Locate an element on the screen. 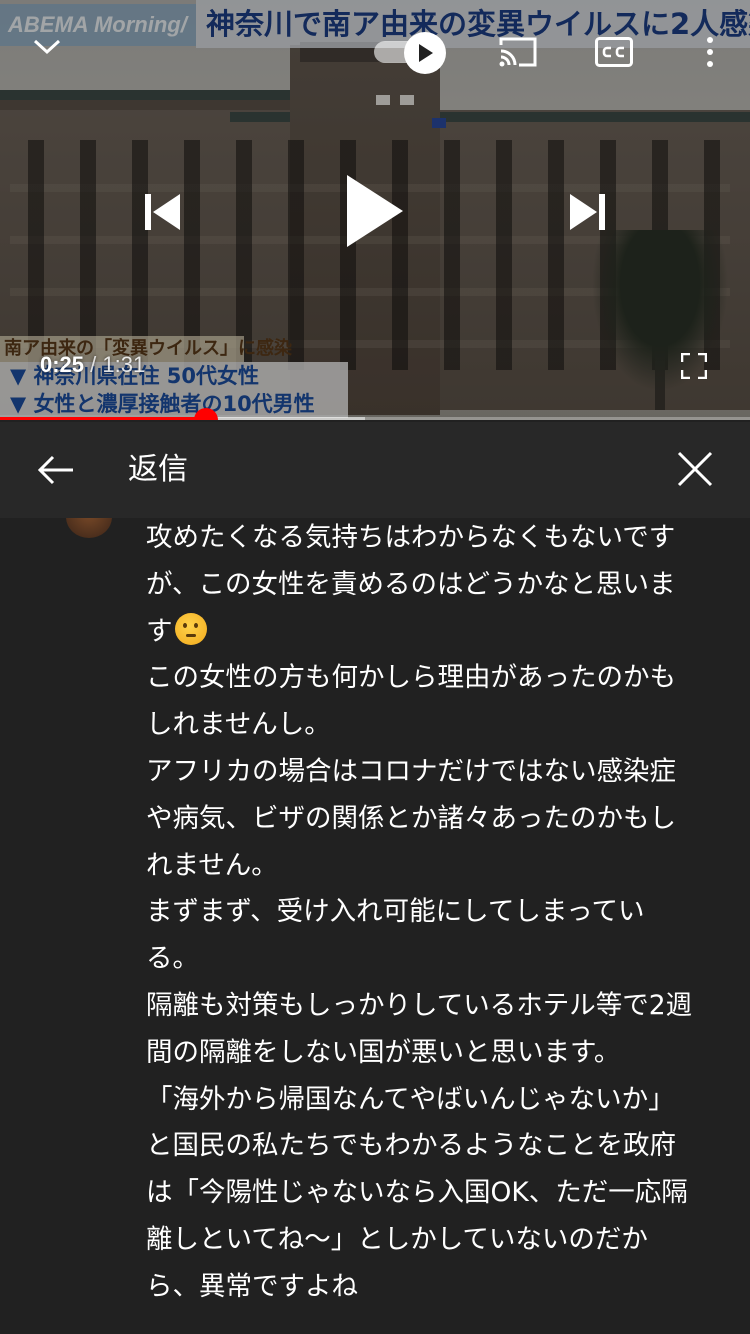 This screenshot has width=750, height=1334. comment-line: 「海外から帰国なんてやばいんじゃないか」 is located at coordinates (410, 1099).